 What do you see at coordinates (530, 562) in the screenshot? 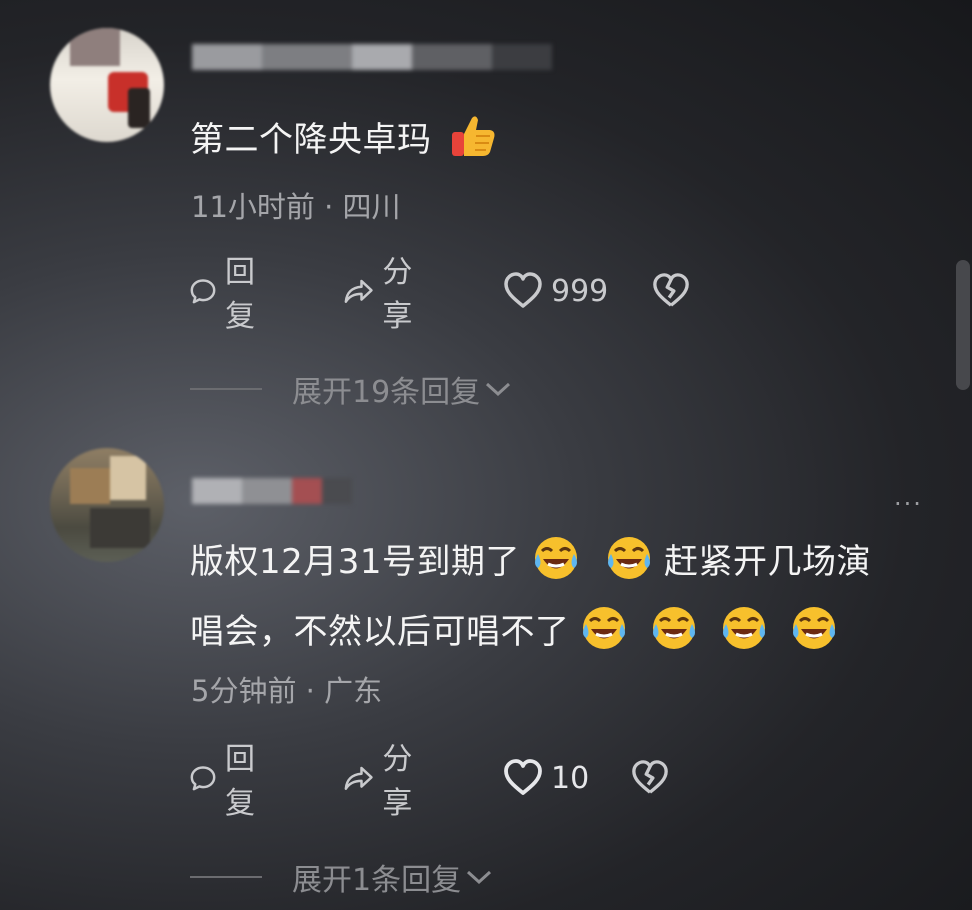
I see `comment-text: 版权12月31号到期了 赶紧开几场演` at bounding box center [530, 562].